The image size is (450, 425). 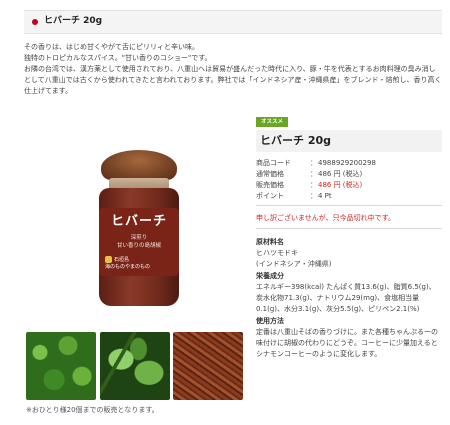 I want to click on info-label: 商品コード, so click(x=273, y=163).